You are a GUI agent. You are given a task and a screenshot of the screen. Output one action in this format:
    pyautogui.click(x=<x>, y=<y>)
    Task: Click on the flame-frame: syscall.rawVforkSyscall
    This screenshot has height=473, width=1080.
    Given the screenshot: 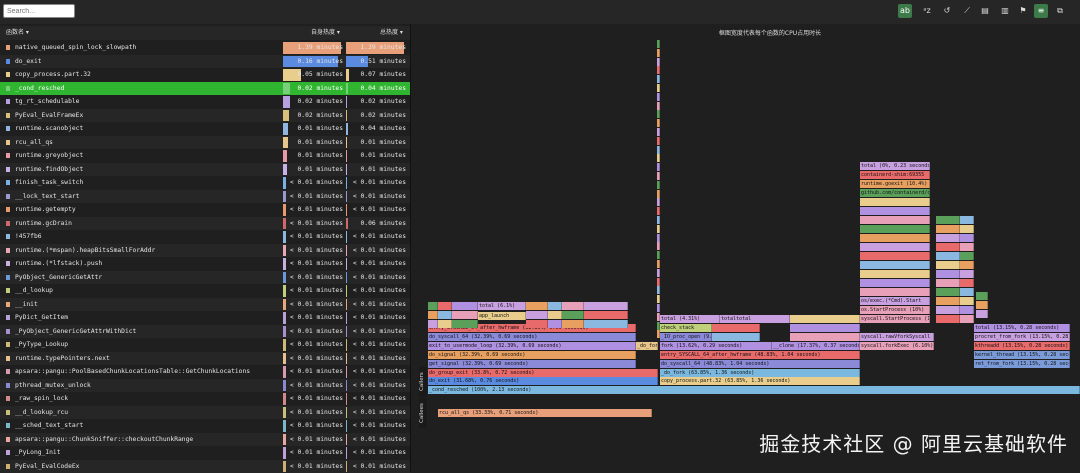 What is the action you would take?
    pyautogui.click(x=897, y=337)
    